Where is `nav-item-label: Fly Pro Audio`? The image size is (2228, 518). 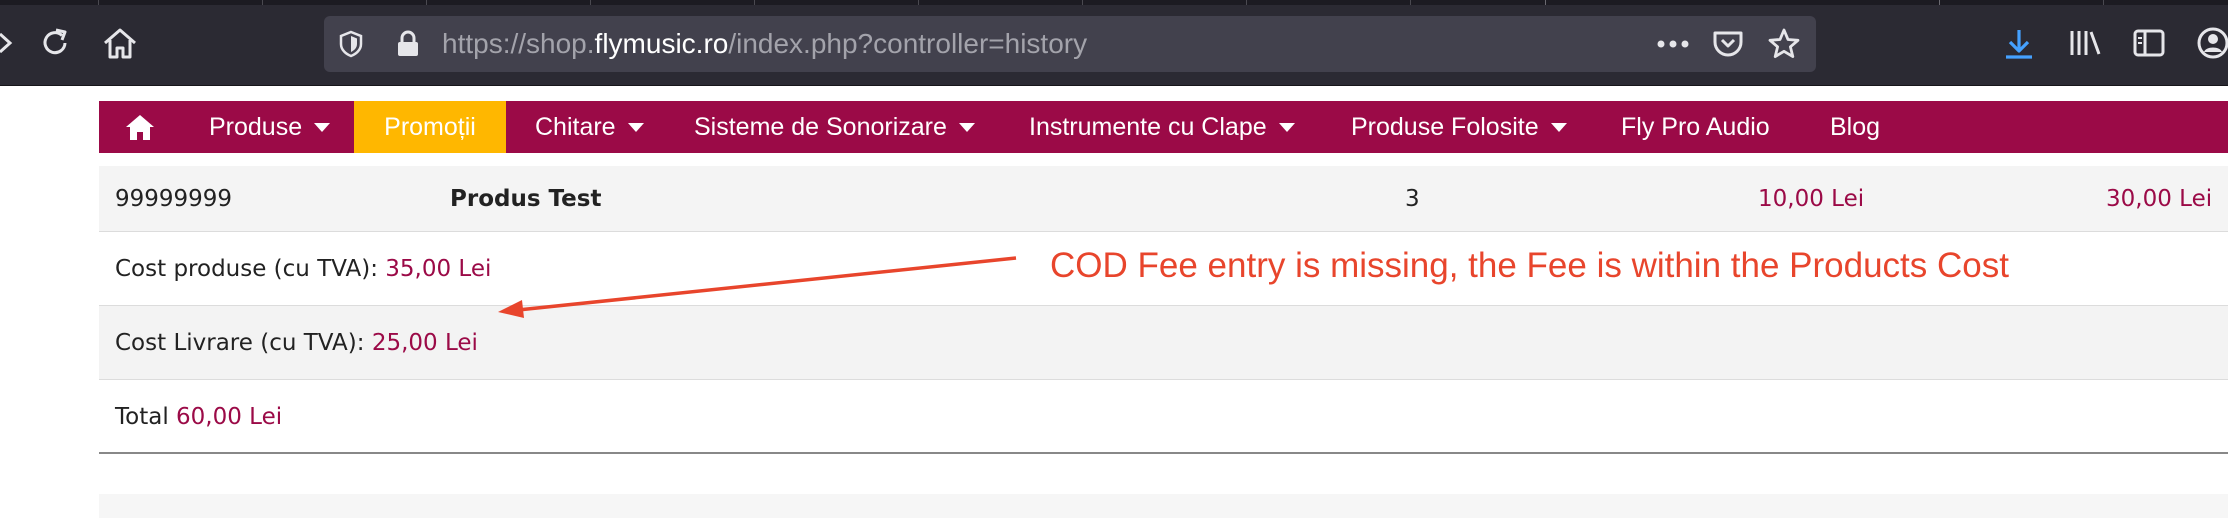
nav-item-label: Fly Pro Audio is located at coordinates (1695, 127).